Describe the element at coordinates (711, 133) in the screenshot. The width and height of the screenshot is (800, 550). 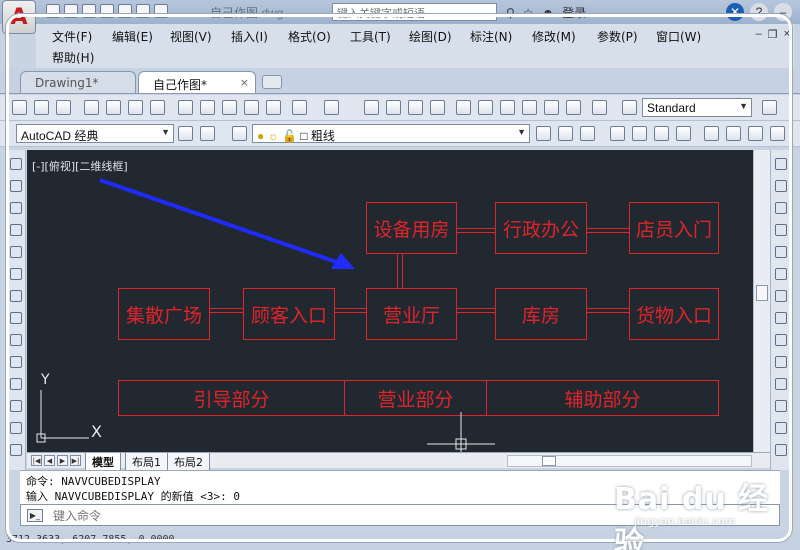
I see `radius-icon` at that location.